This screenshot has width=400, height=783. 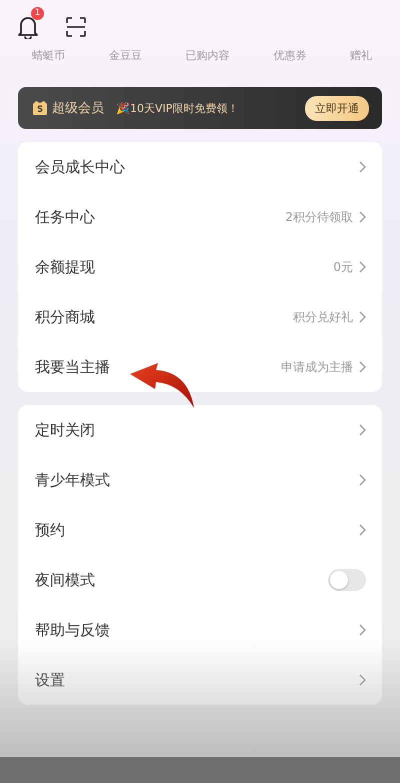 I want to click on vip-title: 超级会员, so click(x=78, y=108).